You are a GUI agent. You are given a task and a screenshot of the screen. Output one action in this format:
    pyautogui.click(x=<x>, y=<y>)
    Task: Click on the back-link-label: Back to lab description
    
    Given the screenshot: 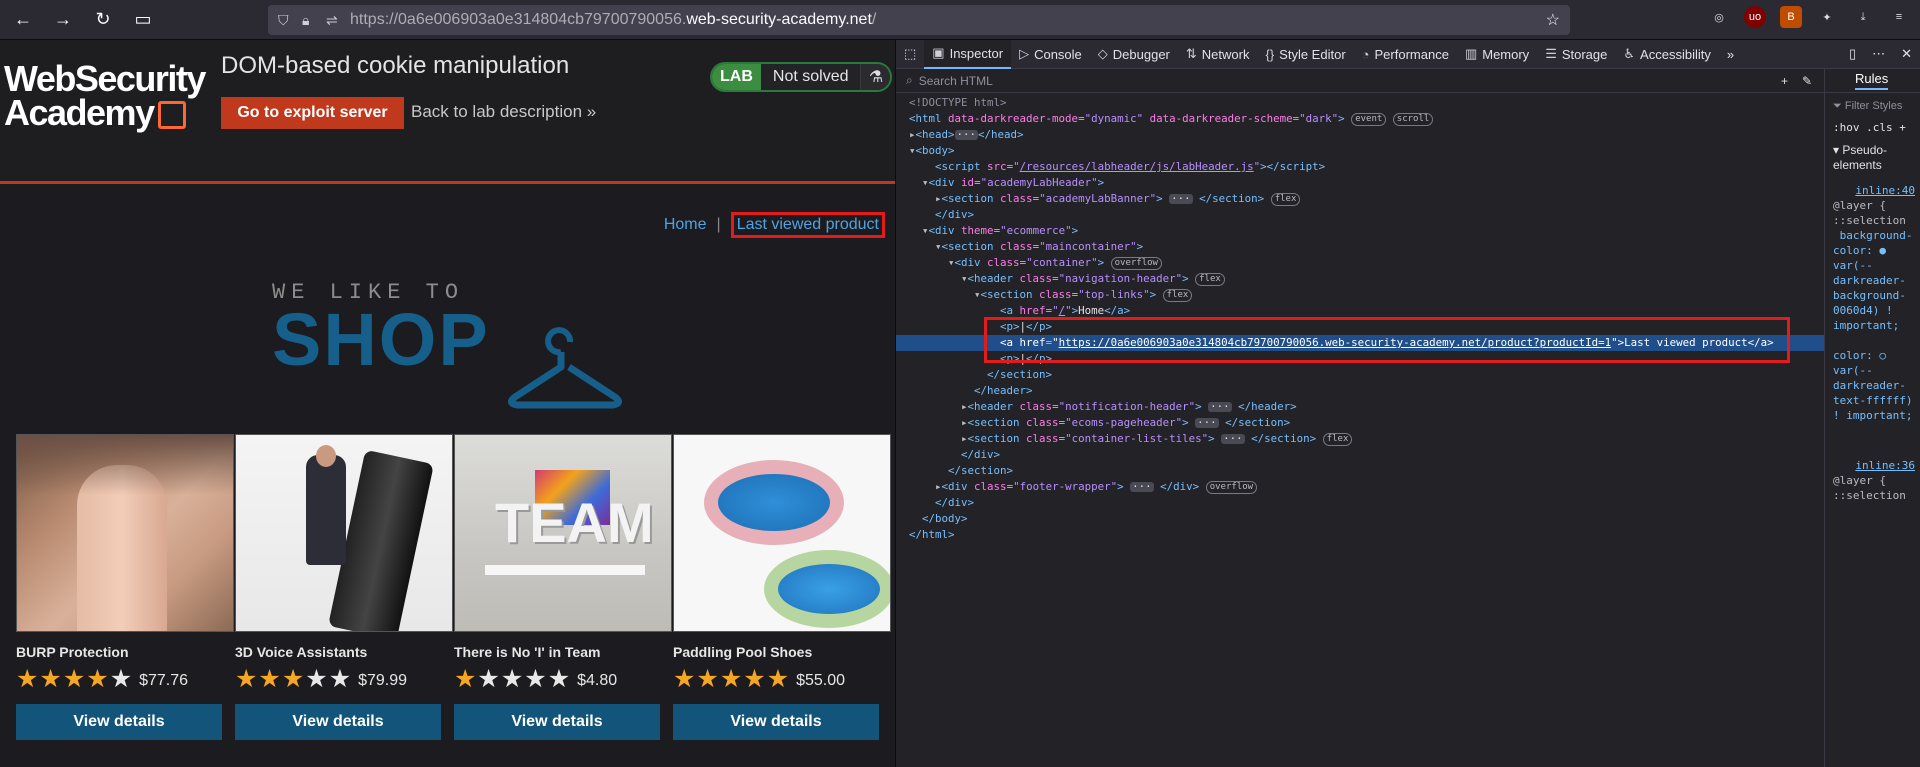 What is the action you would take?
    pyautogui.click(x=497, y=111)
    